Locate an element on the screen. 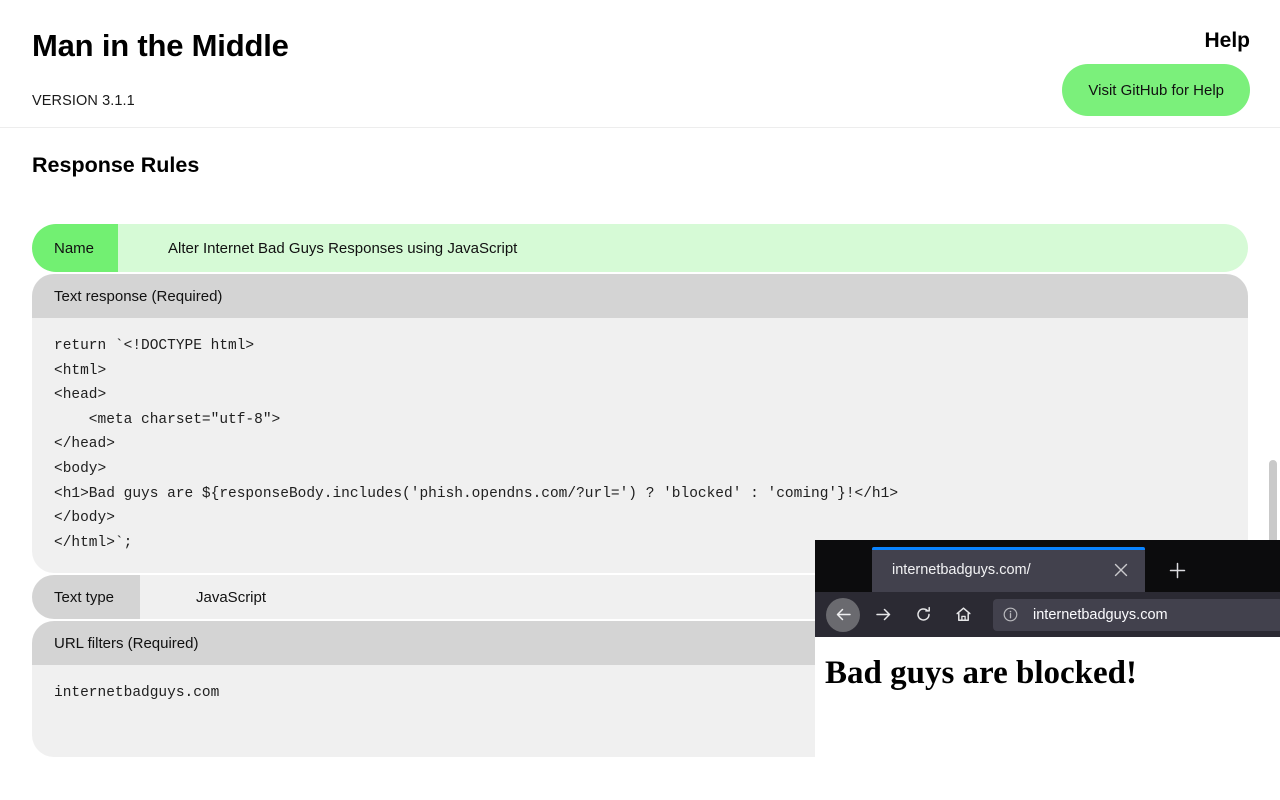 This screenshot has height=800, width=1280. plus-icon is located at coordinates (1177, 570).